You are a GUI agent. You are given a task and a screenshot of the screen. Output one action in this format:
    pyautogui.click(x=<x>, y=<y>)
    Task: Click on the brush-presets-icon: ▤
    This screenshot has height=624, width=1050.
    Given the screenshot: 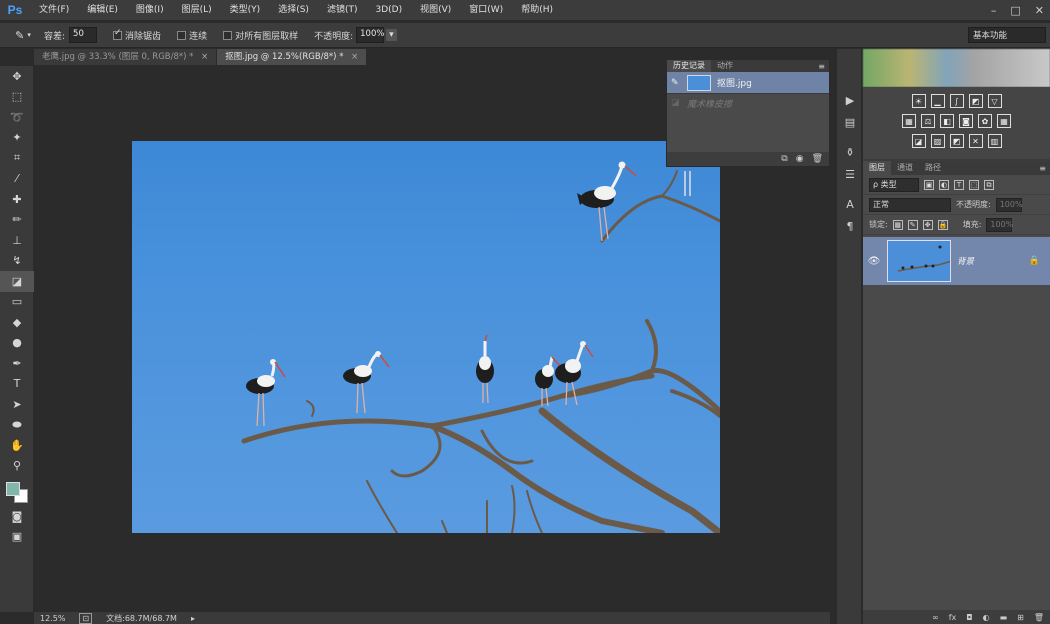 What is the action you would take?
    pyautogui.click(x=850, y=122)
    